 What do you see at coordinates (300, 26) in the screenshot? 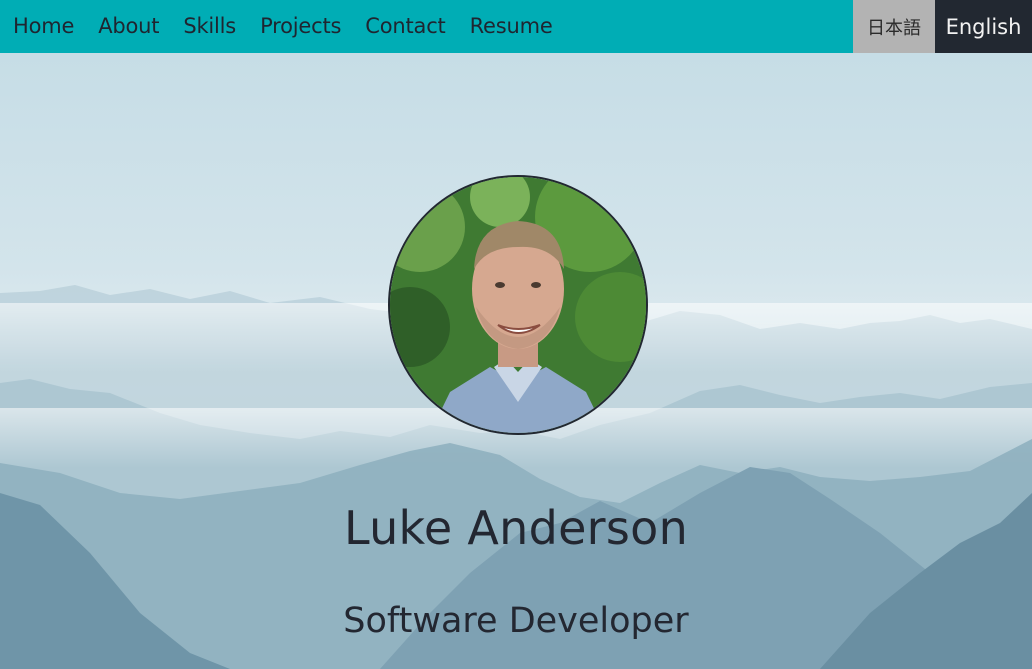
I see `nav-link-projects: Projects` at bounding box center [300, 26].